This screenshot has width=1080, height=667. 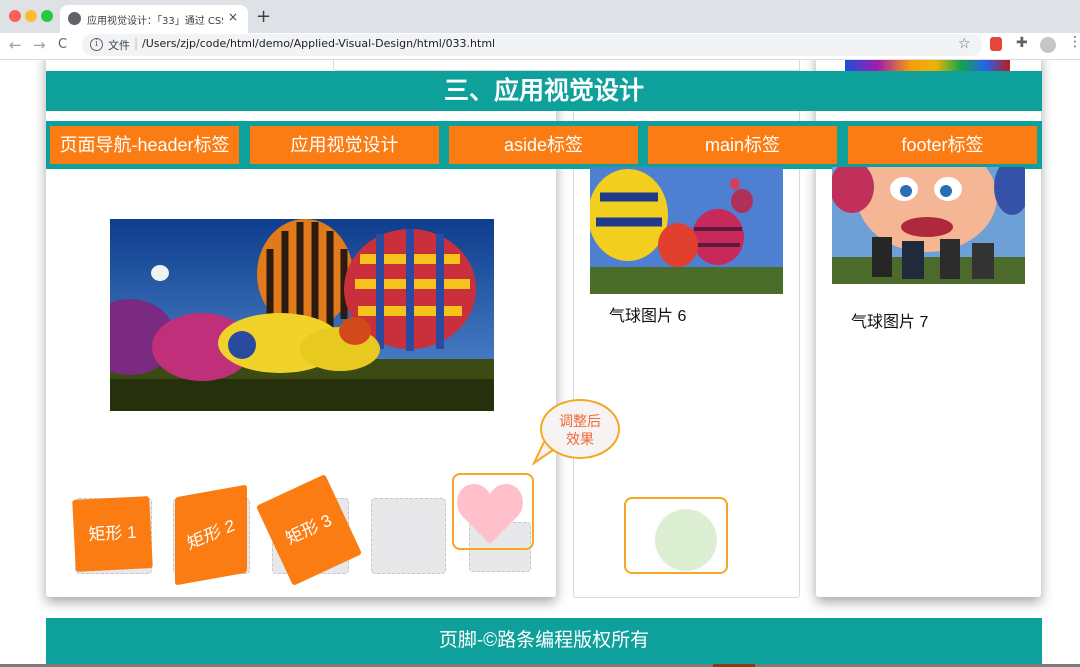 I want to click on bookmark-star-icon: ☆, so click(x=964, y=44).